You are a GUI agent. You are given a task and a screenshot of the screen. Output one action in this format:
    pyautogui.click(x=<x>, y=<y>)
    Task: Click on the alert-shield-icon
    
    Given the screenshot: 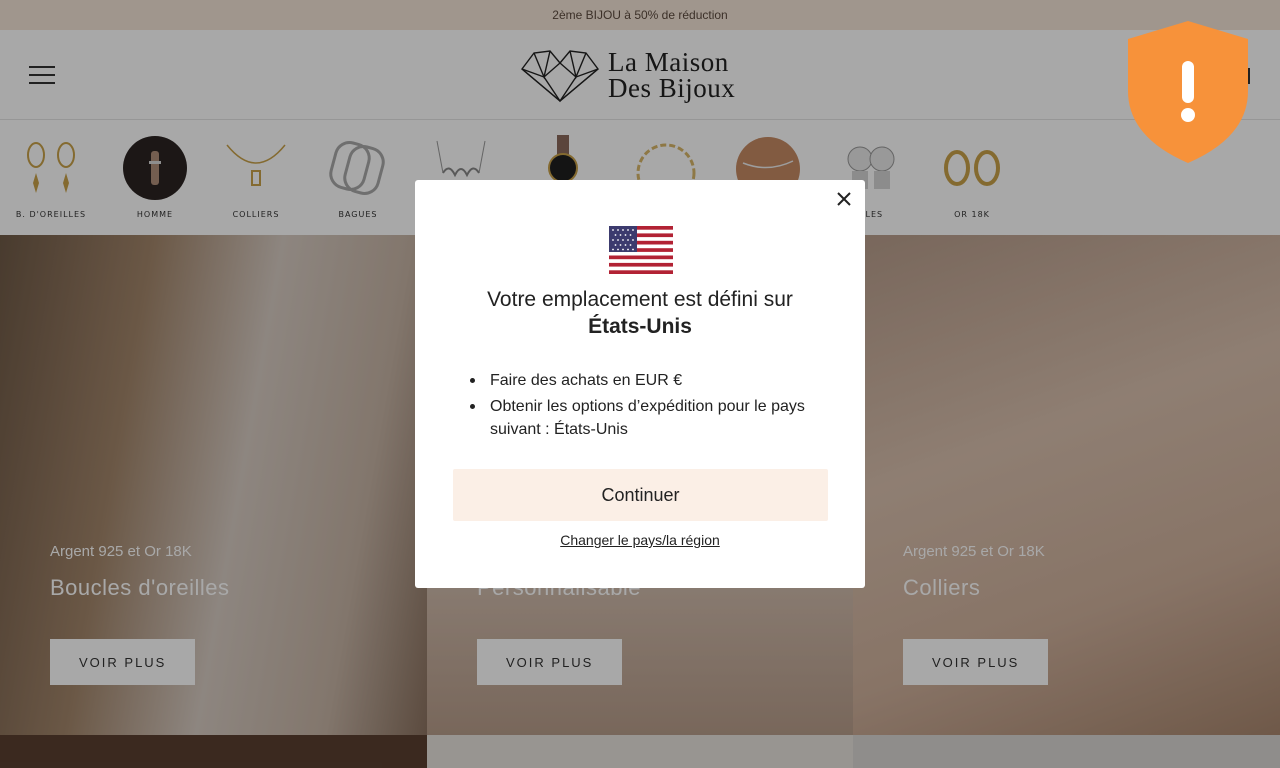 What is the action you would take?
    pyautogui.click(x=1188, y=92)
    